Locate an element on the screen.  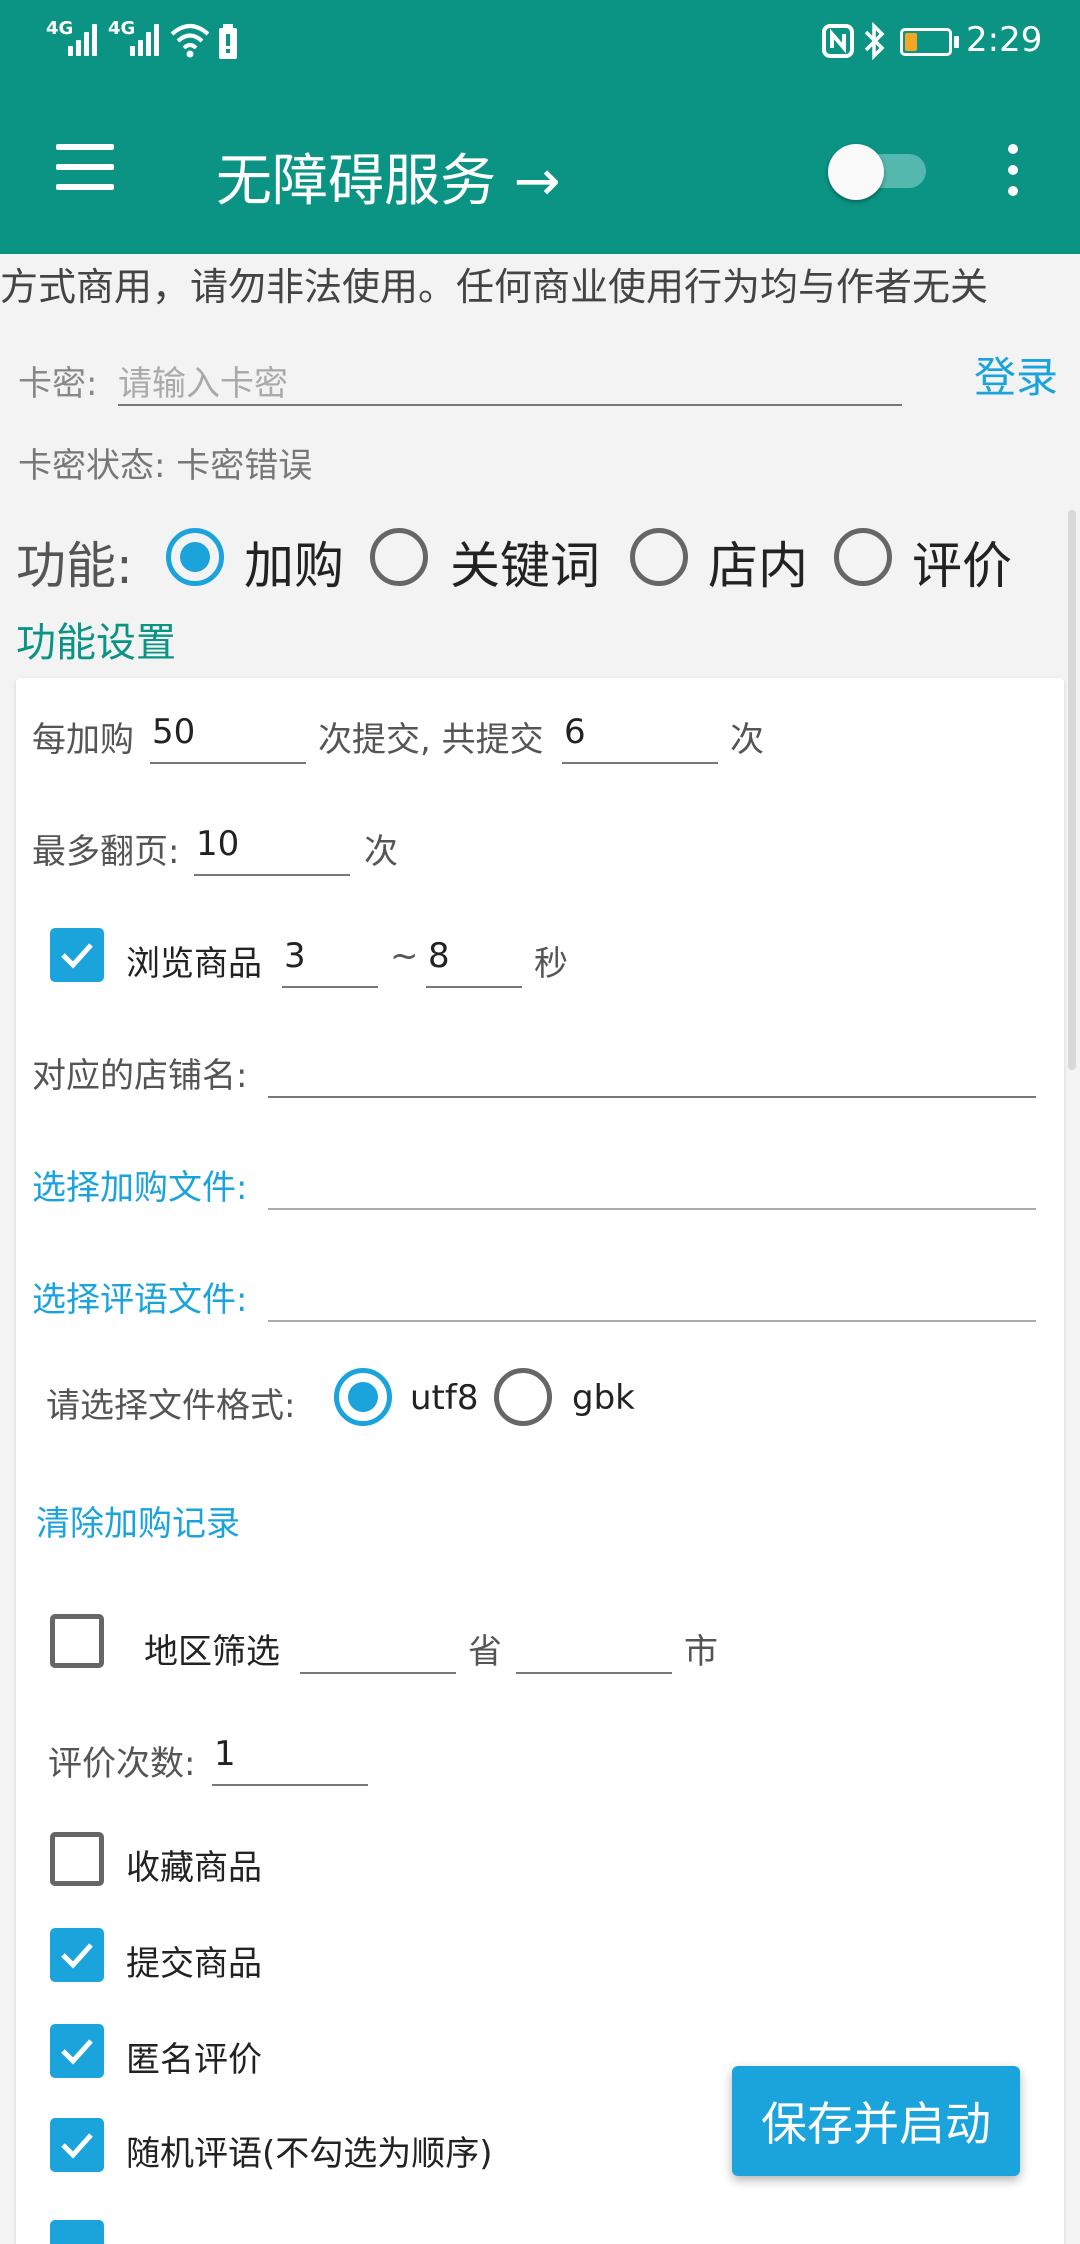
battery-tip is located at coordinates (956, 42).